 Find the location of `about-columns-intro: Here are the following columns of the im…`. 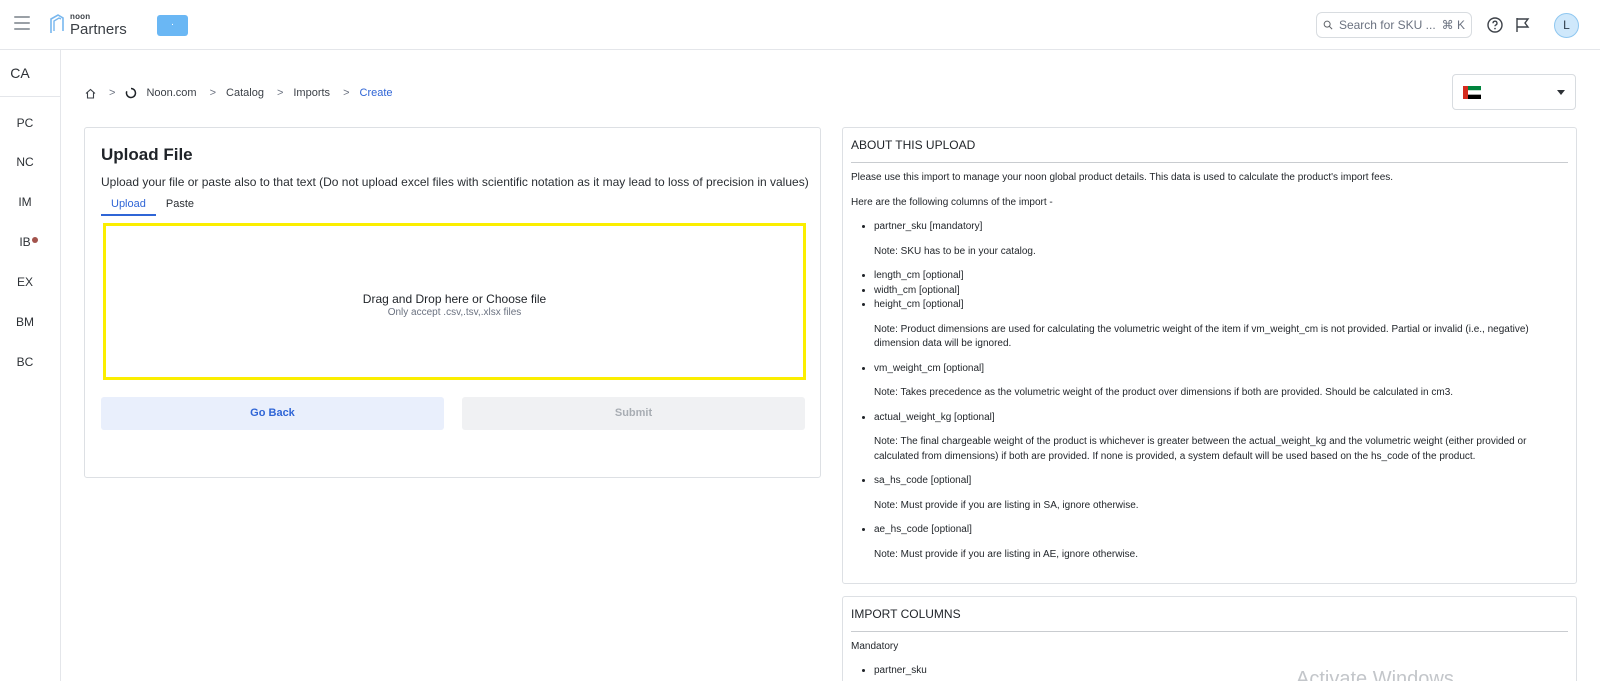

about-columns-intro: Here are the following columns of the im… is located at coordinates (952, 202).